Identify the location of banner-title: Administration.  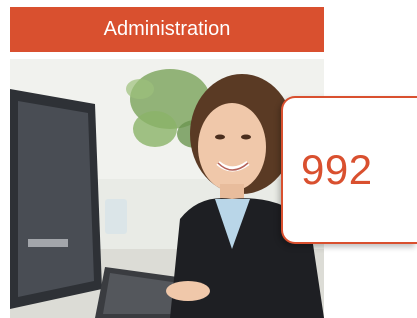
(167, 29).